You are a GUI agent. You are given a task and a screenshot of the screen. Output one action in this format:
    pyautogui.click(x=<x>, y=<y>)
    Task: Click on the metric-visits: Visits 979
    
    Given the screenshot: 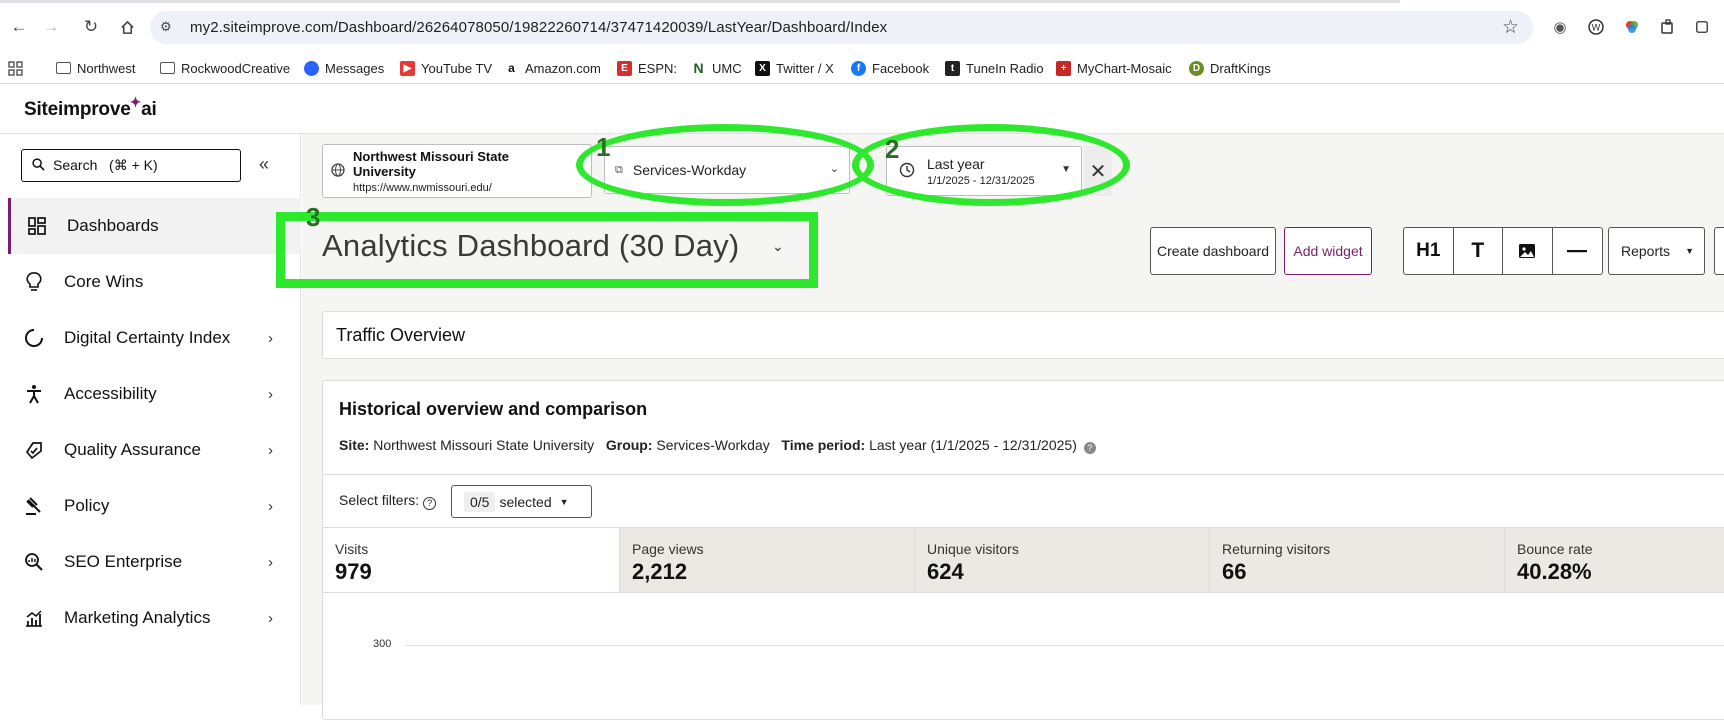 What is the action you would take?
    pyautogui.click(x=471, y=560)
    